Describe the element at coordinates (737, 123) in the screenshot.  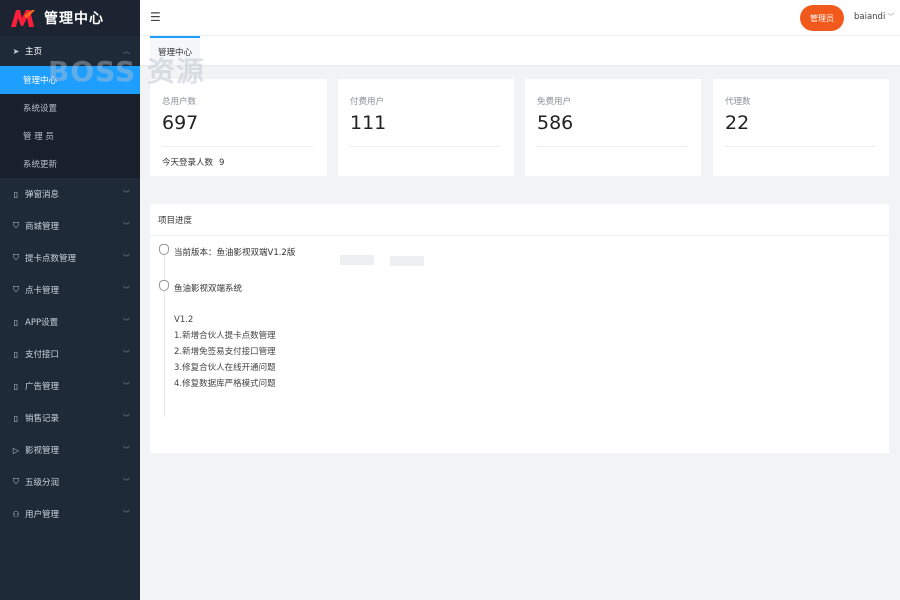
I see `stat-value: 22` at that location.